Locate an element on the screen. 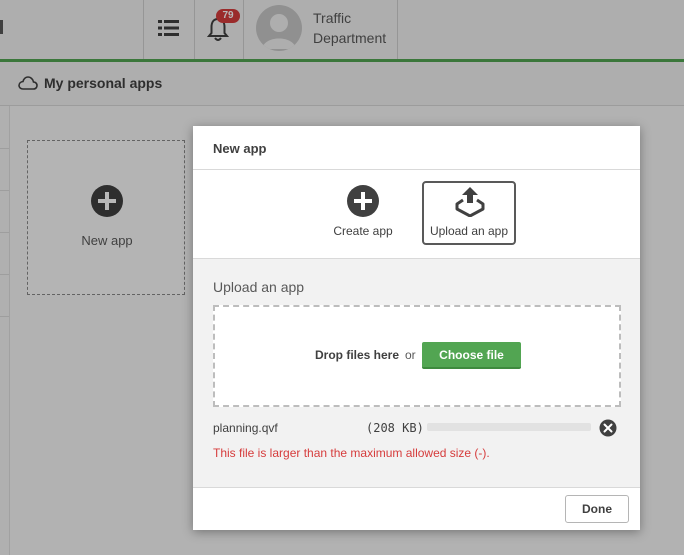 The image size is (684, 555). upload-icon is located at coordinates (470, 202).